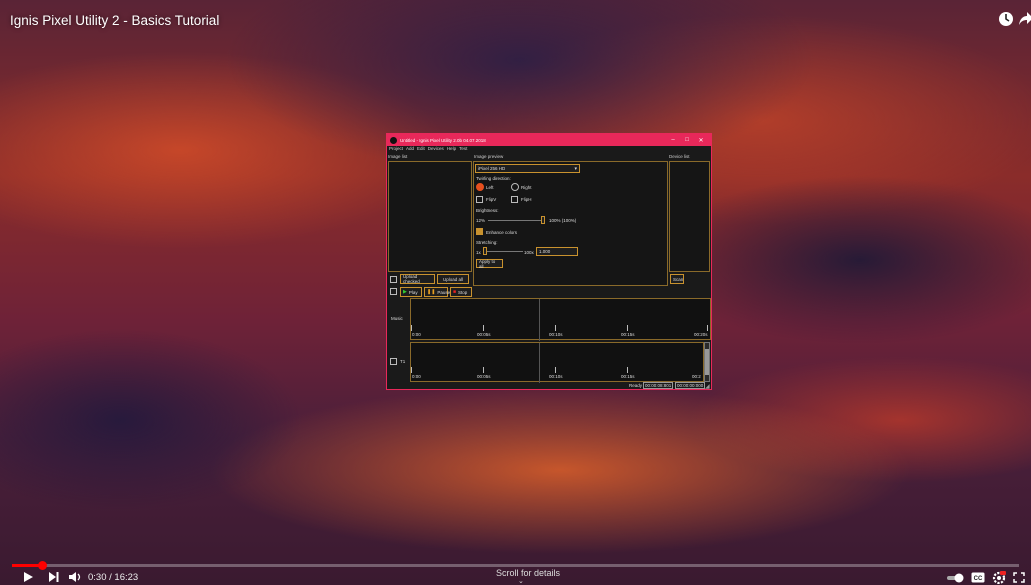 The width and height of the screenshot is (1031, 585). Describe the element at coordinates (502, 232) in the screenshot. I see `enhance-colors-label: Enhance colors` at that location.